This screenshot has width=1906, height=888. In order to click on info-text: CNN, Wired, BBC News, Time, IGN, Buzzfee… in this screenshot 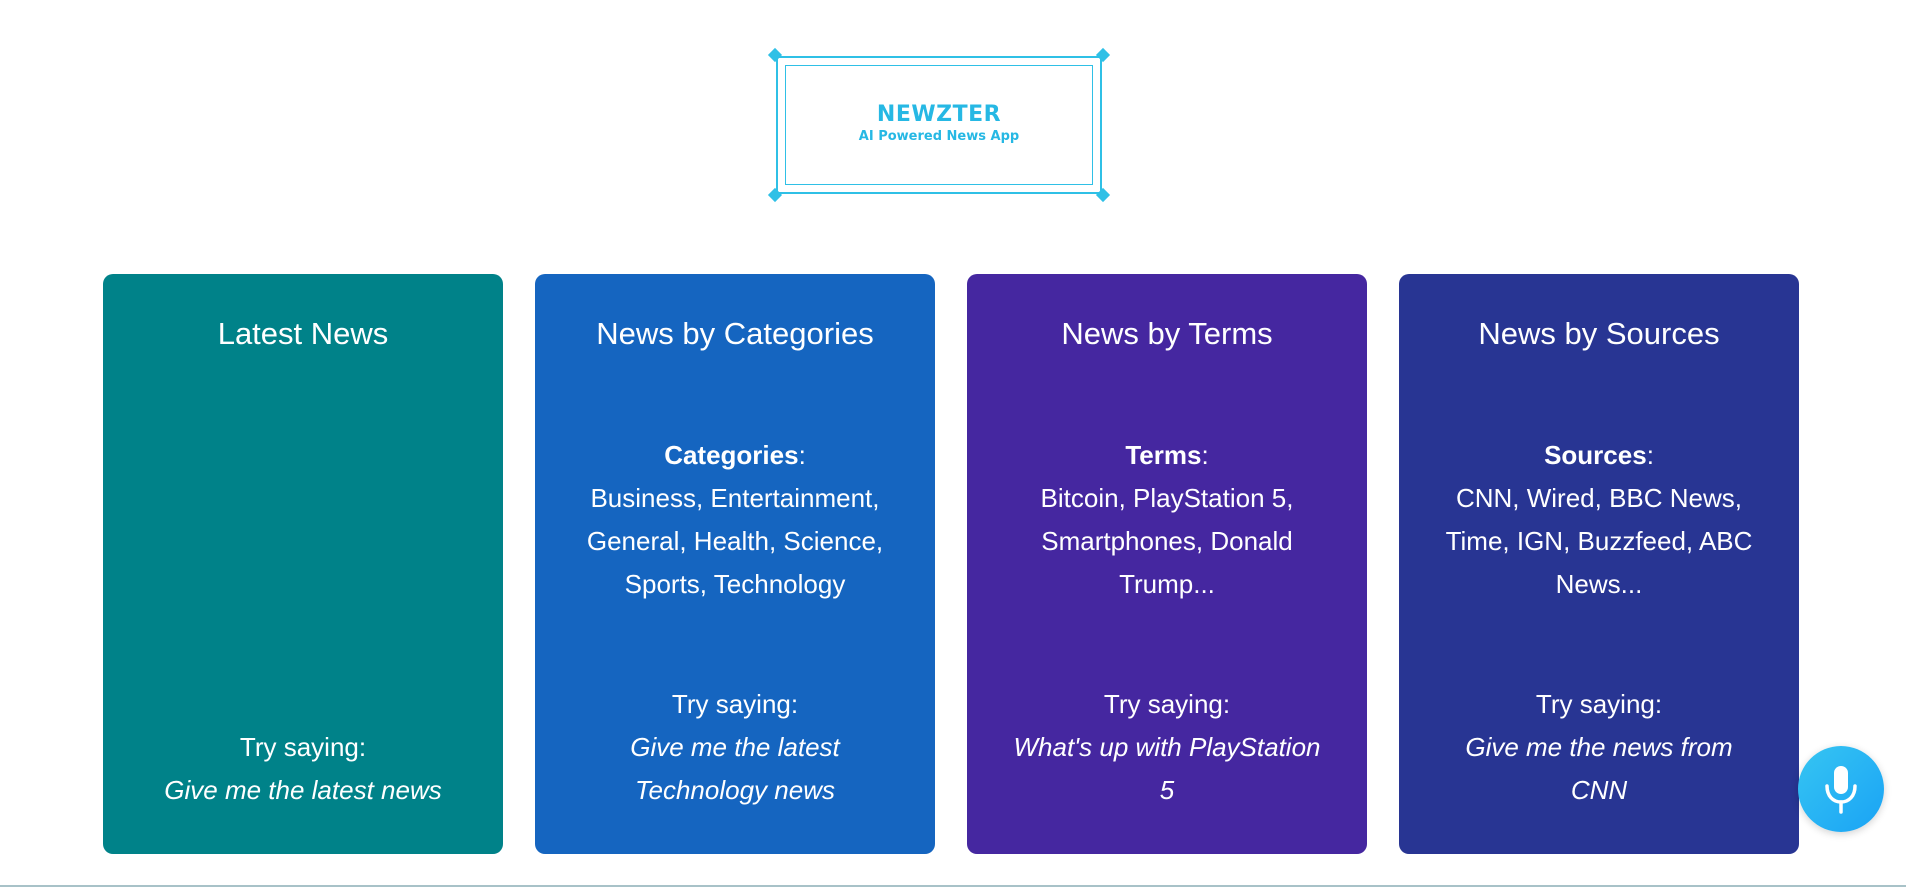, I will do `click(1599, 541)`.